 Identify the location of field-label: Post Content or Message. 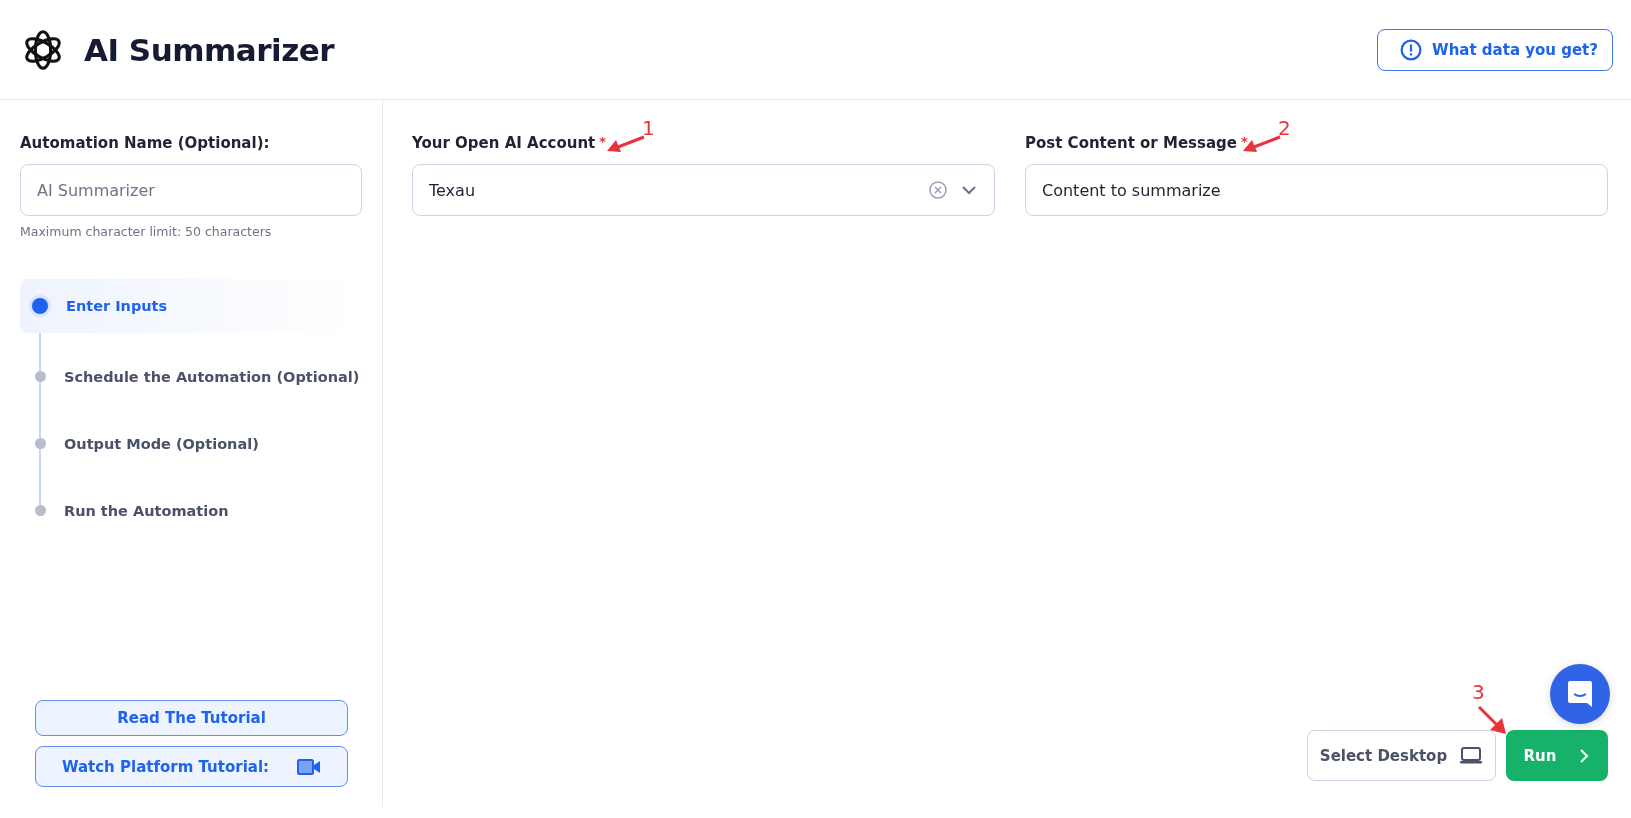
(1131, 143).